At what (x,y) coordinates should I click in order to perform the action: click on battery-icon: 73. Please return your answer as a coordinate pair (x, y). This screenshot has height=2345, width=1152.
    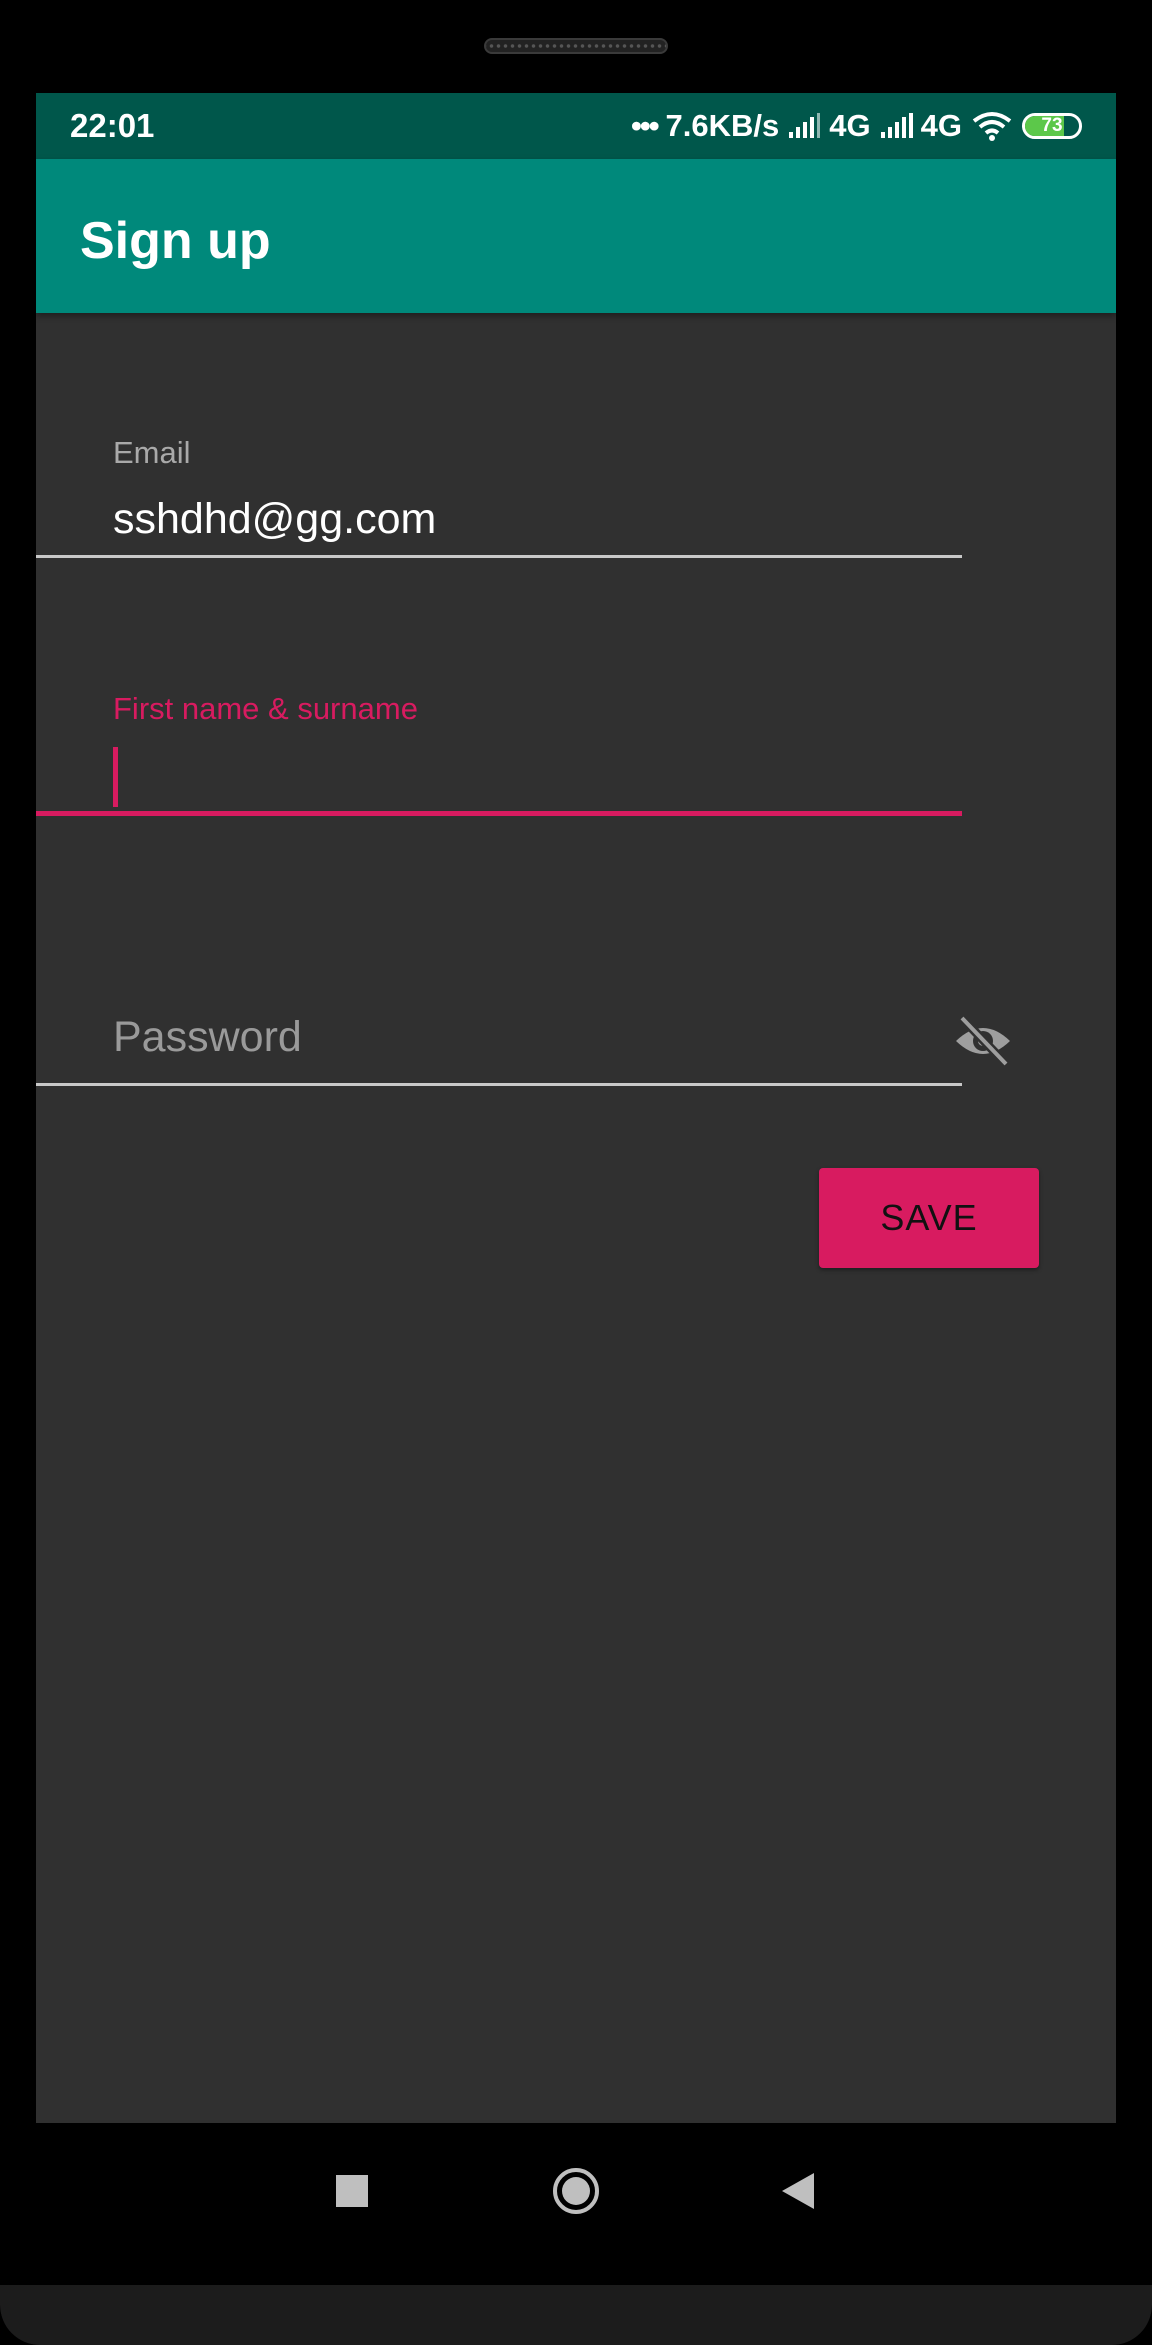
    Looking at the image, I should click on (1052, 126).